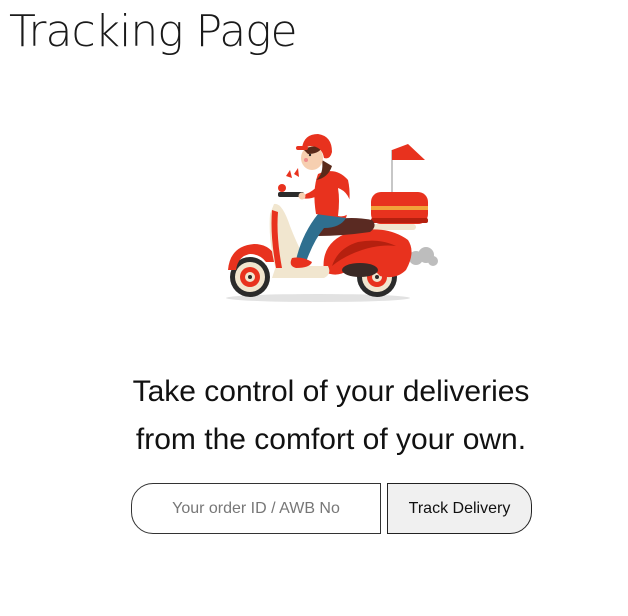 The height and width of the screenshot is (616, 628). Describe the element at coordinates (360, 270) in the screenshot. I see `engine-cover` at that location.